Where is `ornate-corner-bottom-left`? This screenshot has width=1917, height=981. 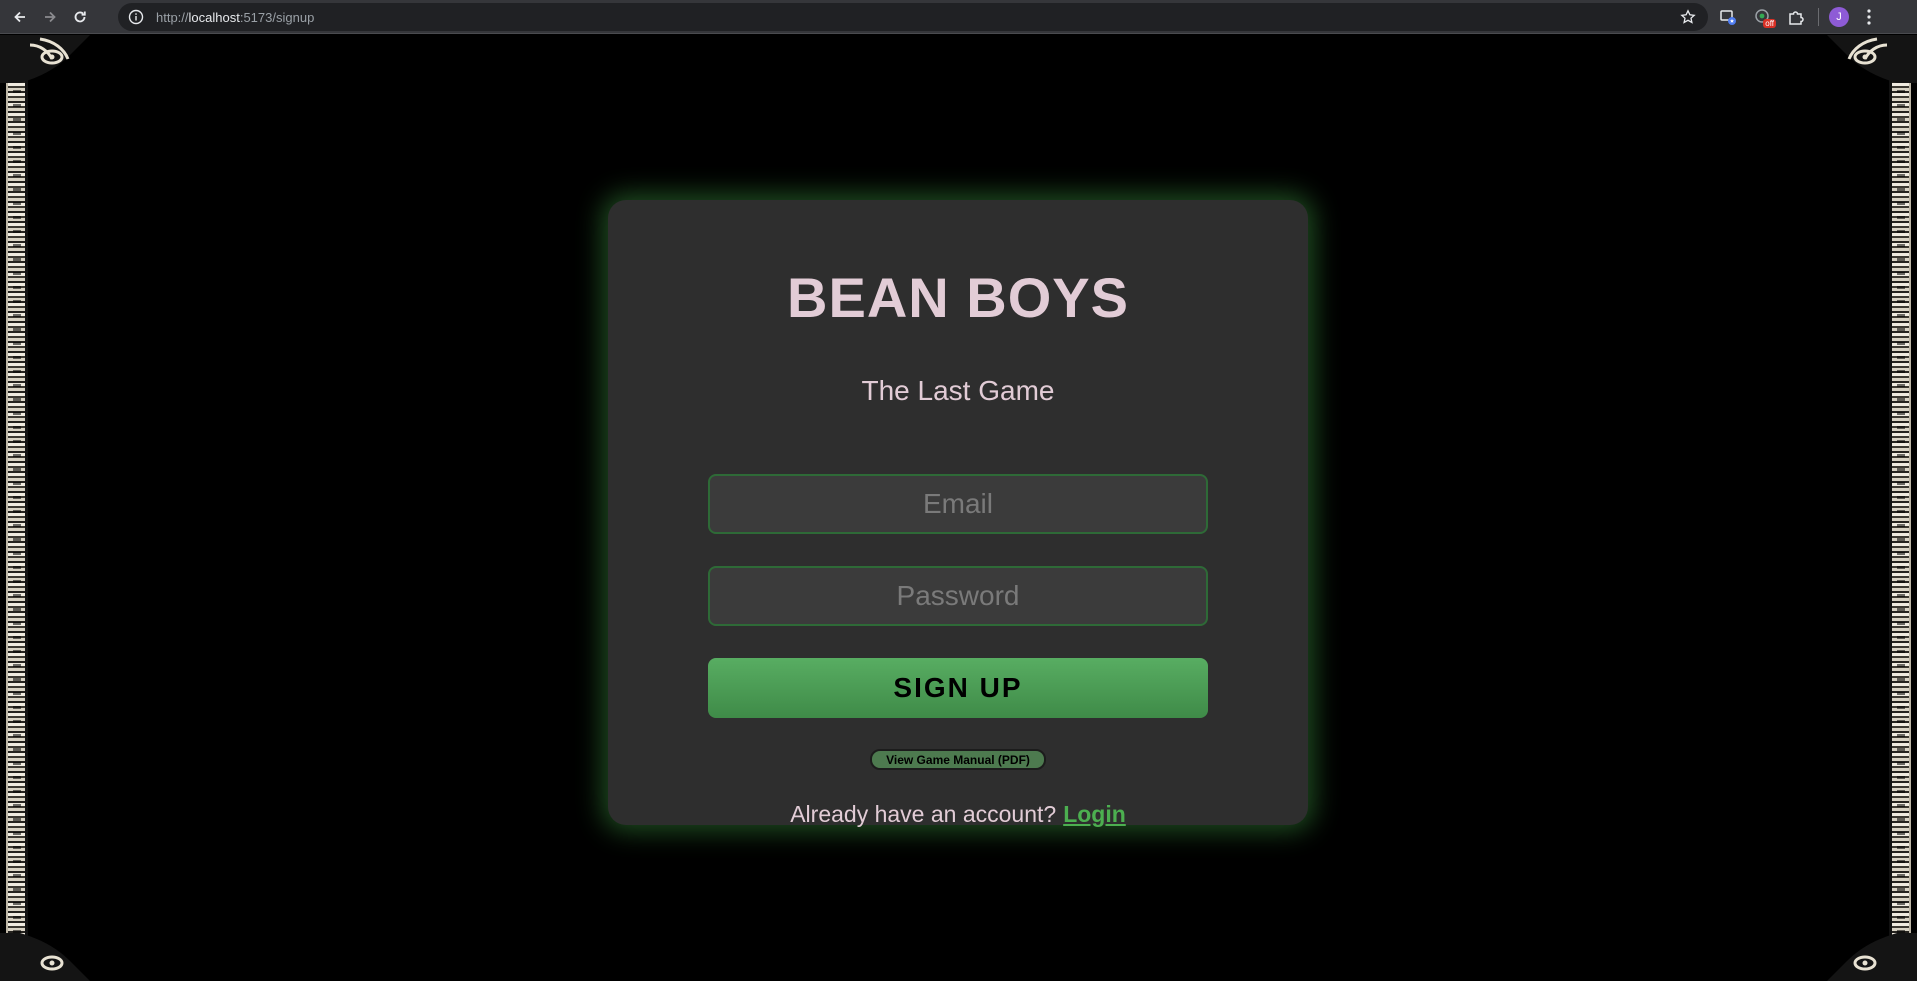 ornate-corner-bottom-left is located at coordinates (45, 957).